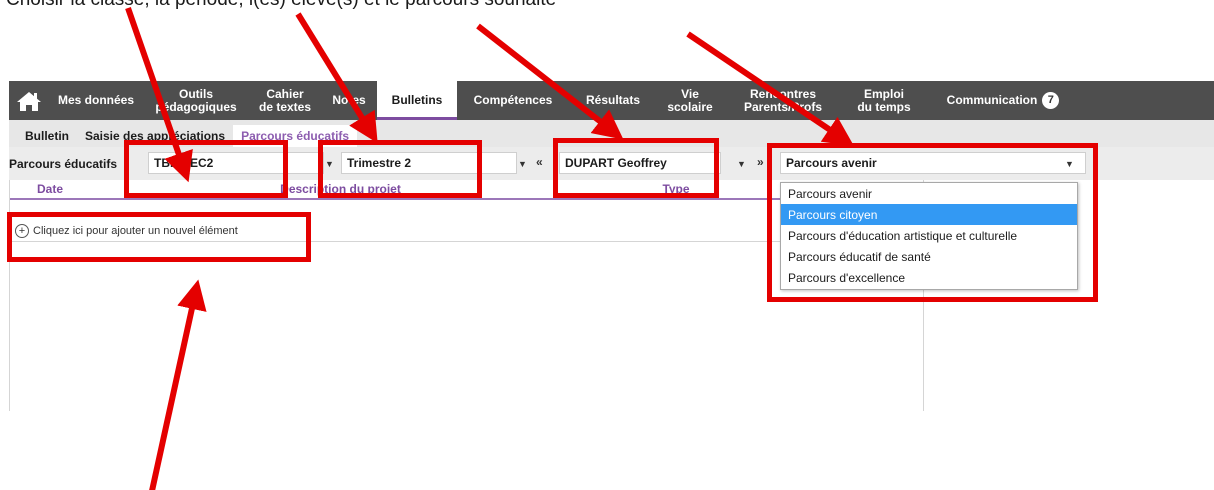 The image size is (1214, 490). I want to click on eleve-chevron-down-icon: ▼, so click(741, 164).